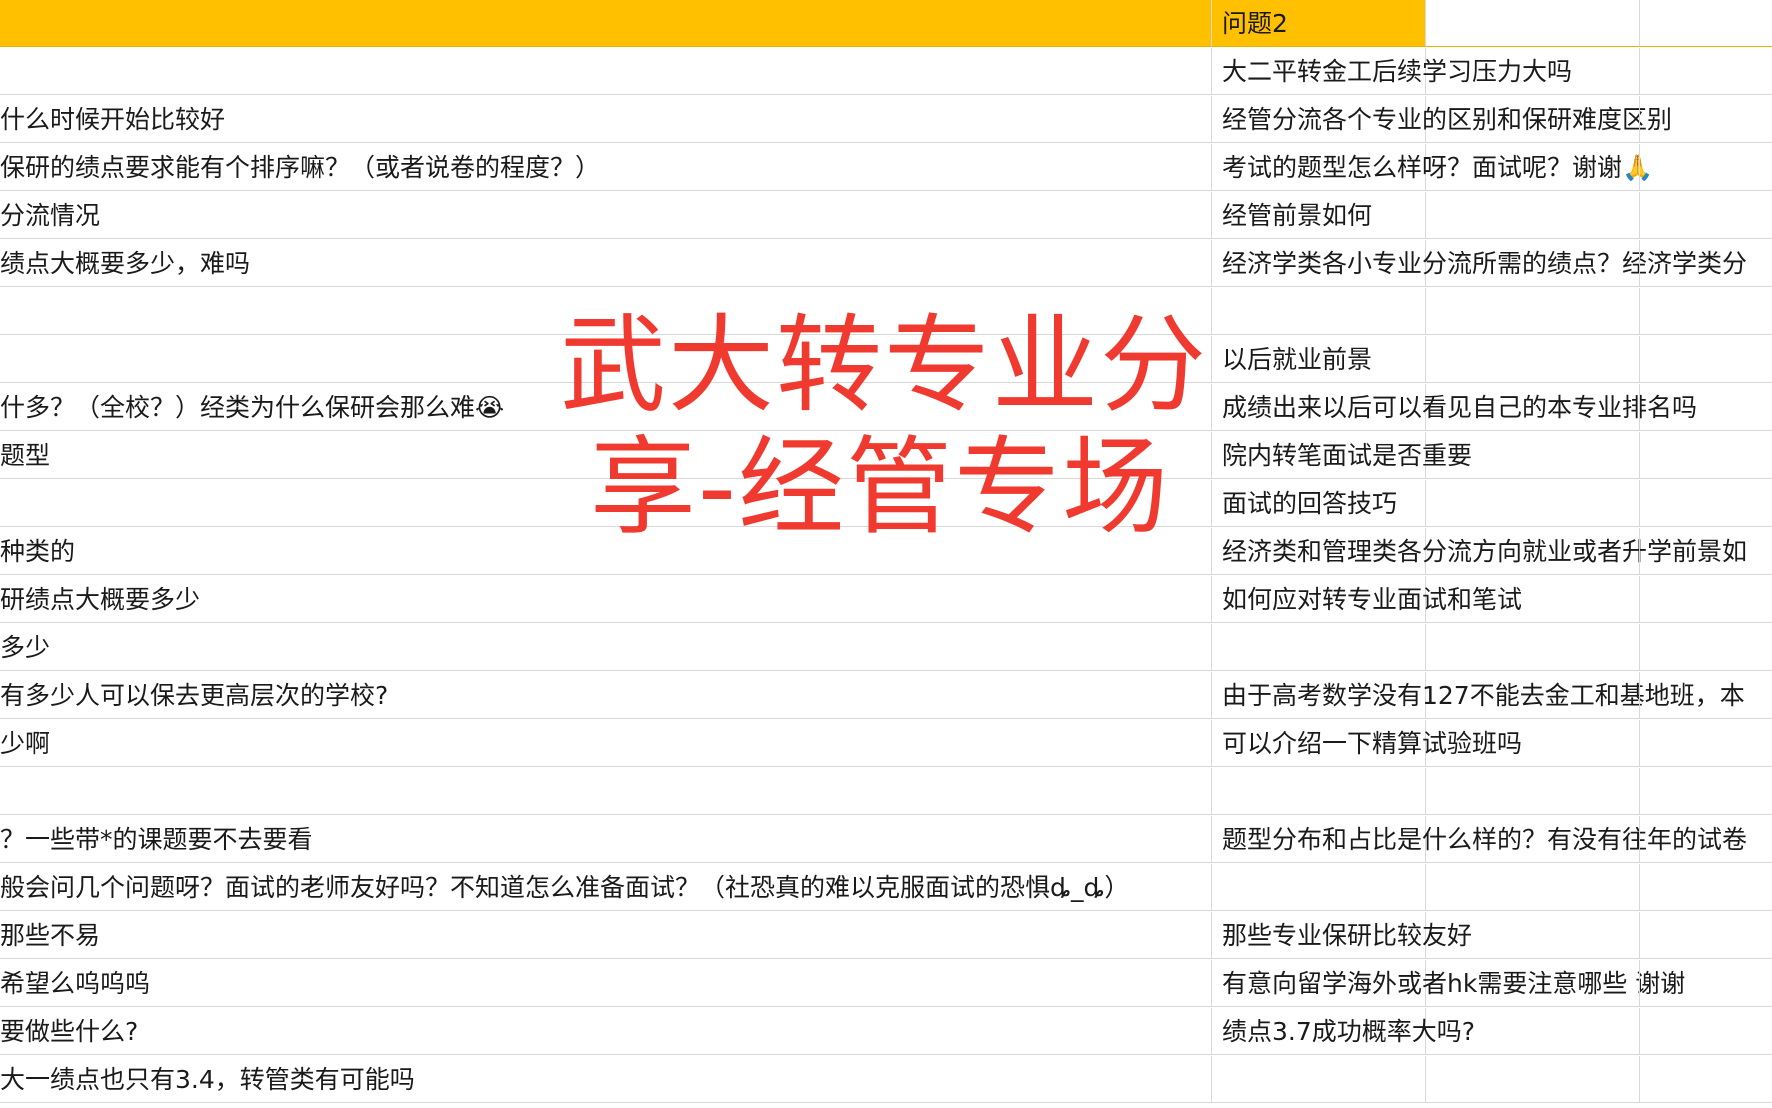 The image size is (1772, 1108). I want to click on table-row: 分流情况 经管前景如何, so click(886, 216).